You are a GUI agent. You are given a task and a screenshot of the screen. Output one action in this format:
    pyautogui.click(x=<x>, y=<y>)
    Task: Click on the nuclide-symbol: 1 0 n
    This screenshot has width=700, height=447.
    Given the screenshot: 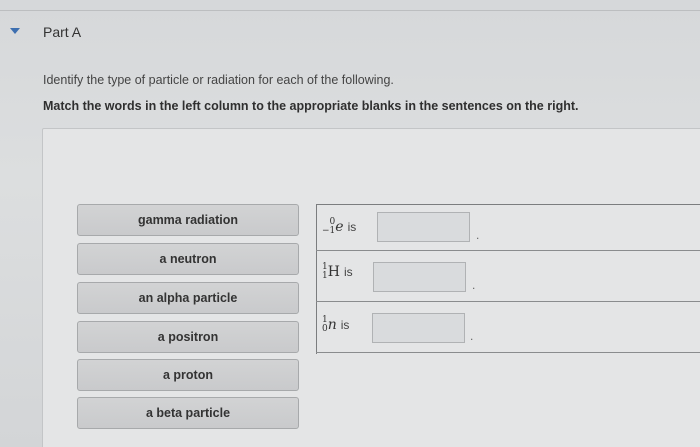 What is the action you would take?
    pyautogui.click(x=329, y=325)
    